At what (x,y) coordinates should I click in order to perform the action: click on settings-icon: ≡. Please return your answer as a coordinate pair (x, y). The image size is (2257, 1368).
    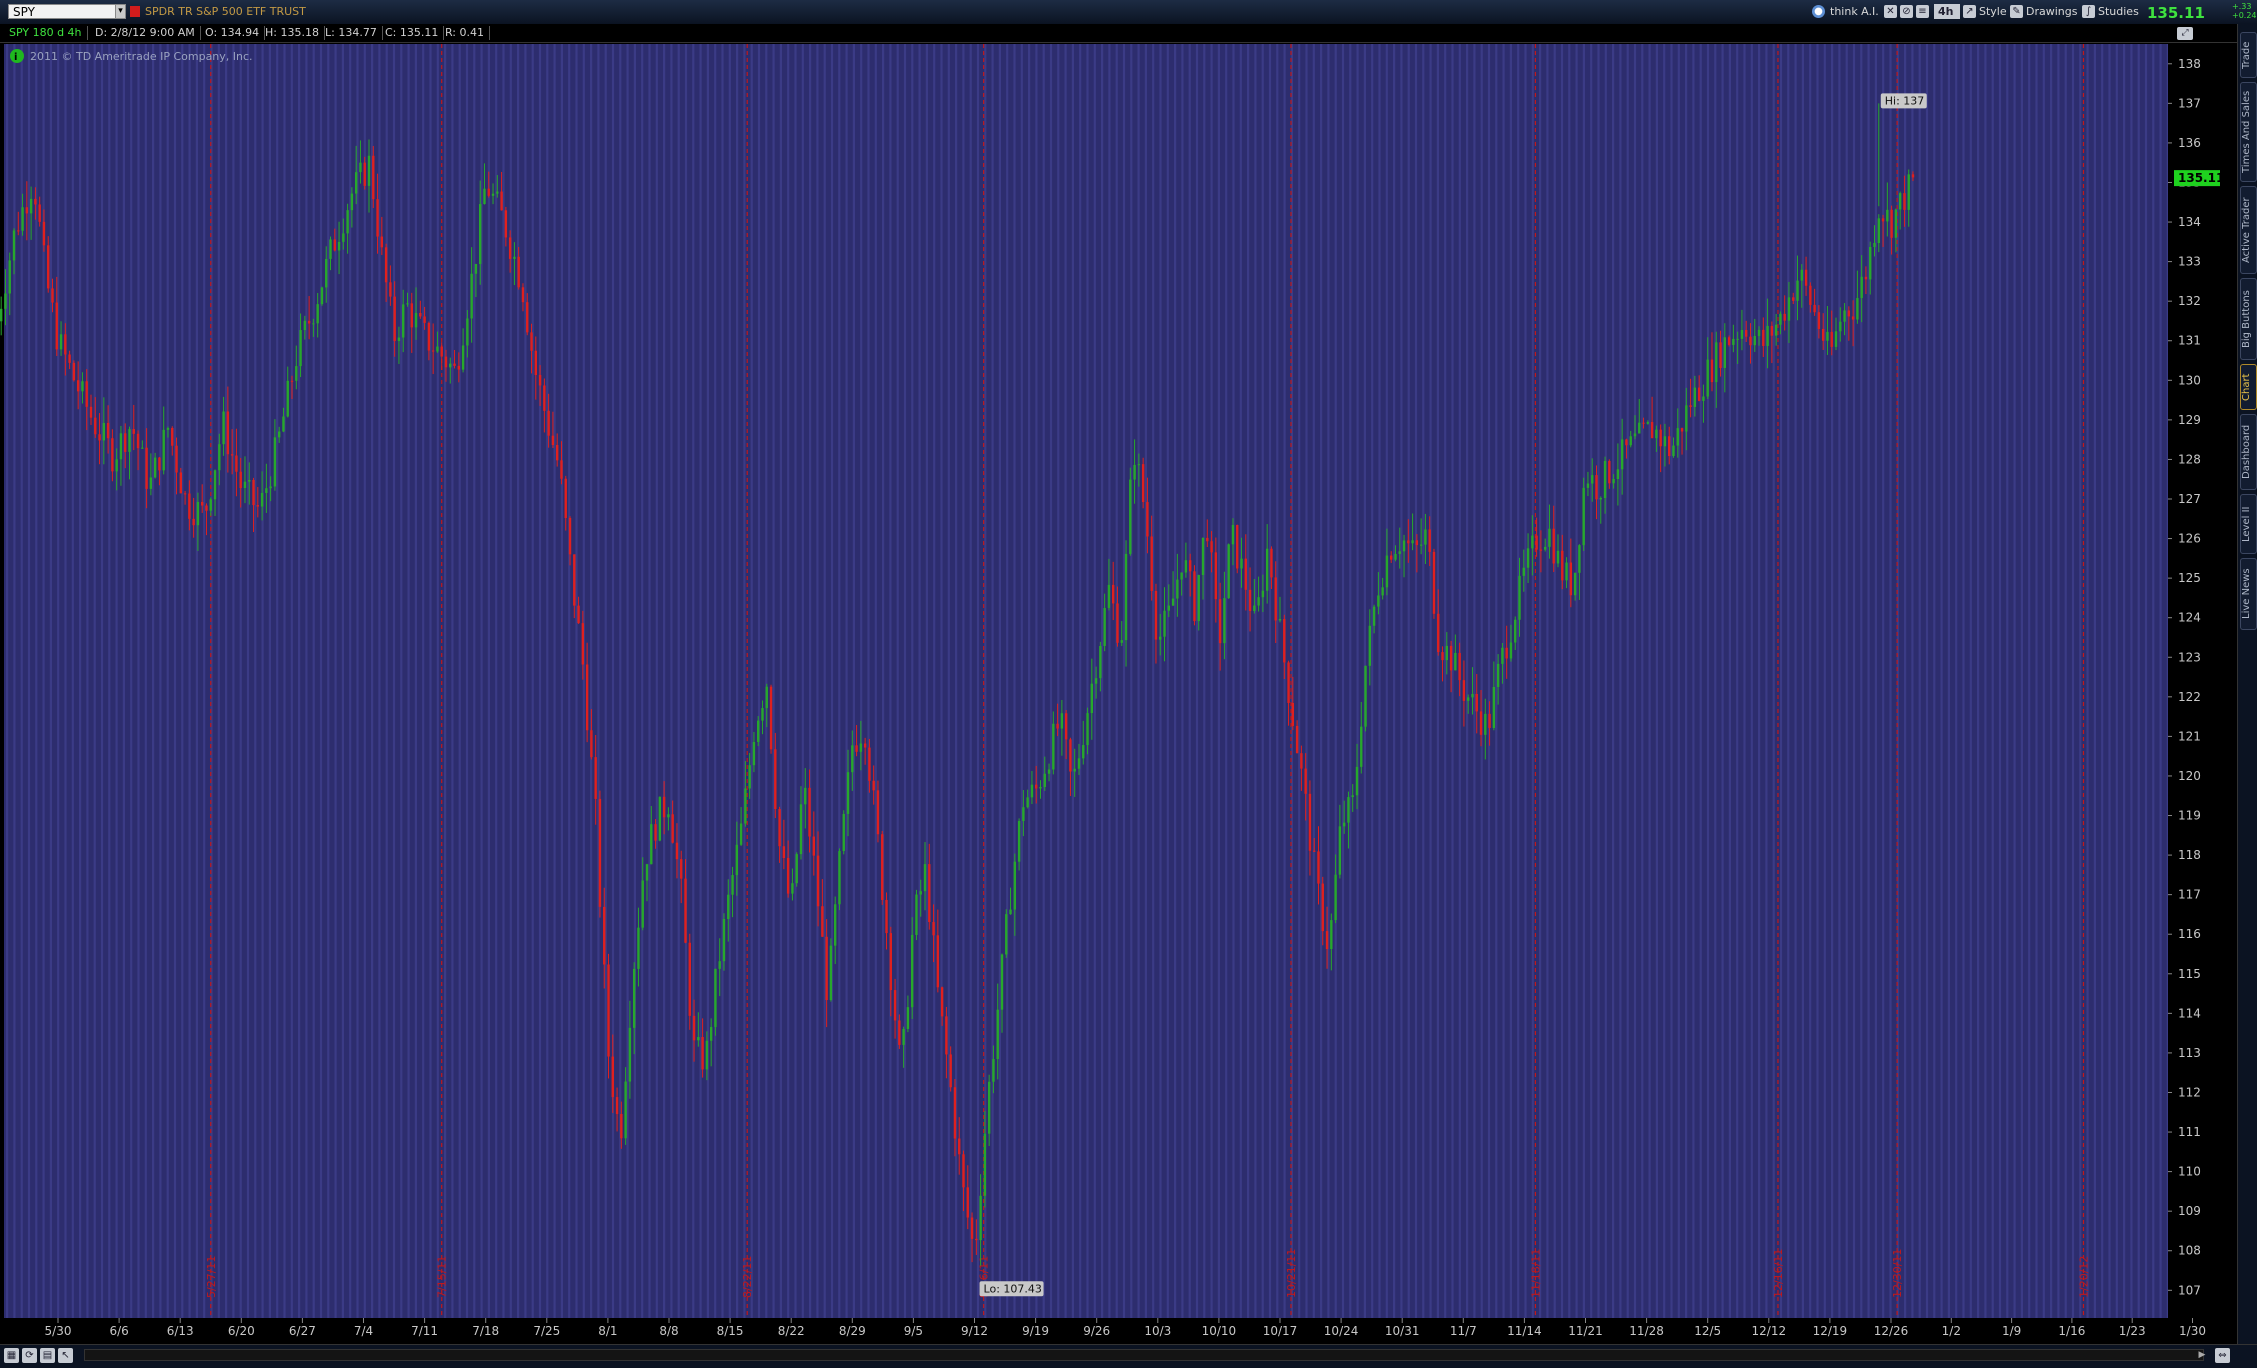
    Looking at the image, I should click on (1922, 11).